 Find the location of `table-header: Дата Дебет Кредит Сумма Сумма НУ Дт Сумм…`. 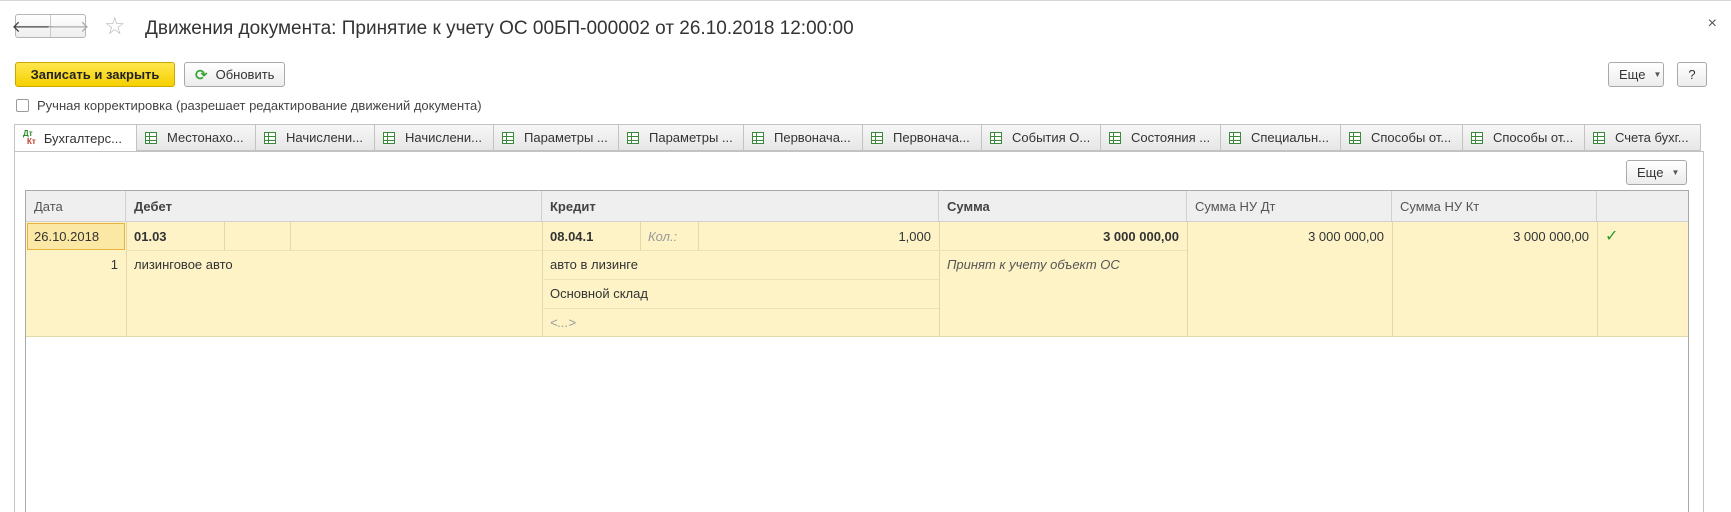

table-header: Дата Дебет Кредит Сумма Сумма НУ Дт Сумм… is located at coordinates (857, 206).